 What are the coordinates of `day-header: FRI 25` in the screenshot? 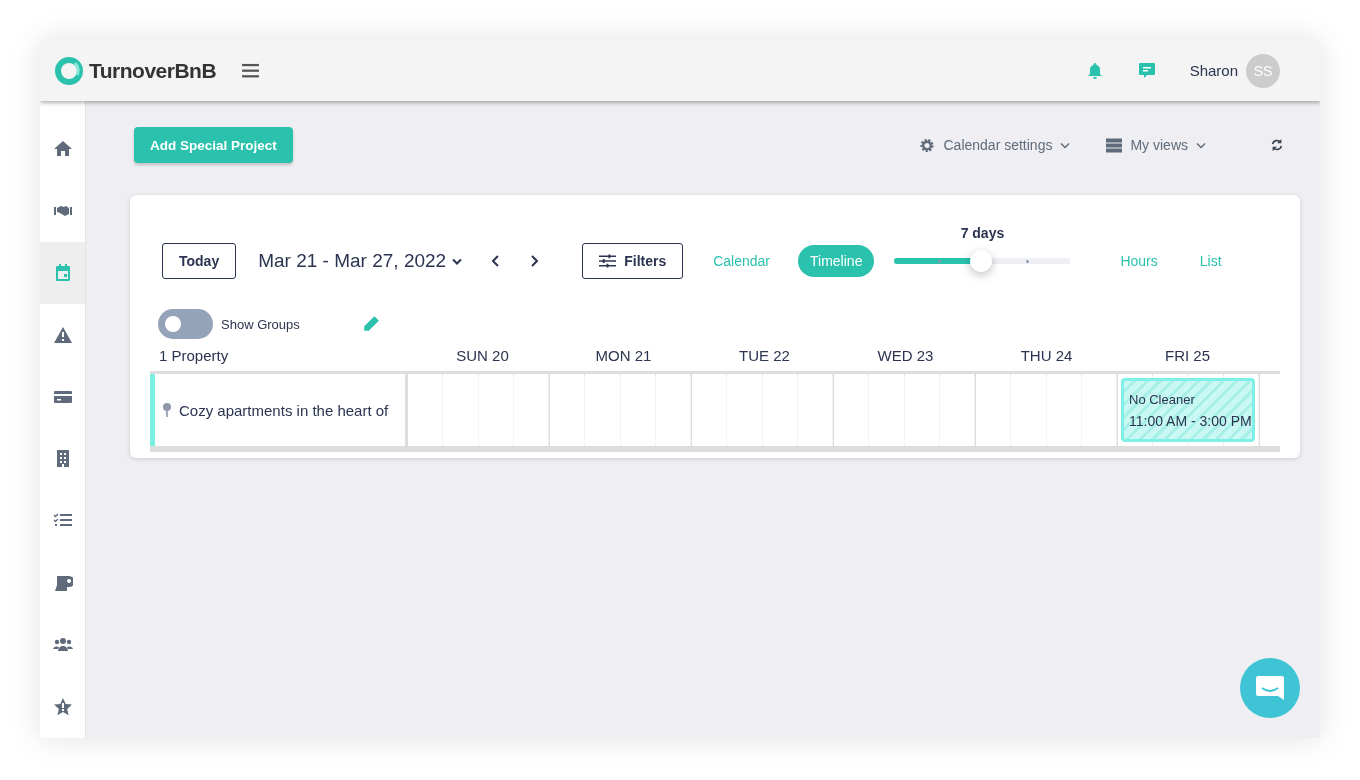 It's located at (1187, 355).